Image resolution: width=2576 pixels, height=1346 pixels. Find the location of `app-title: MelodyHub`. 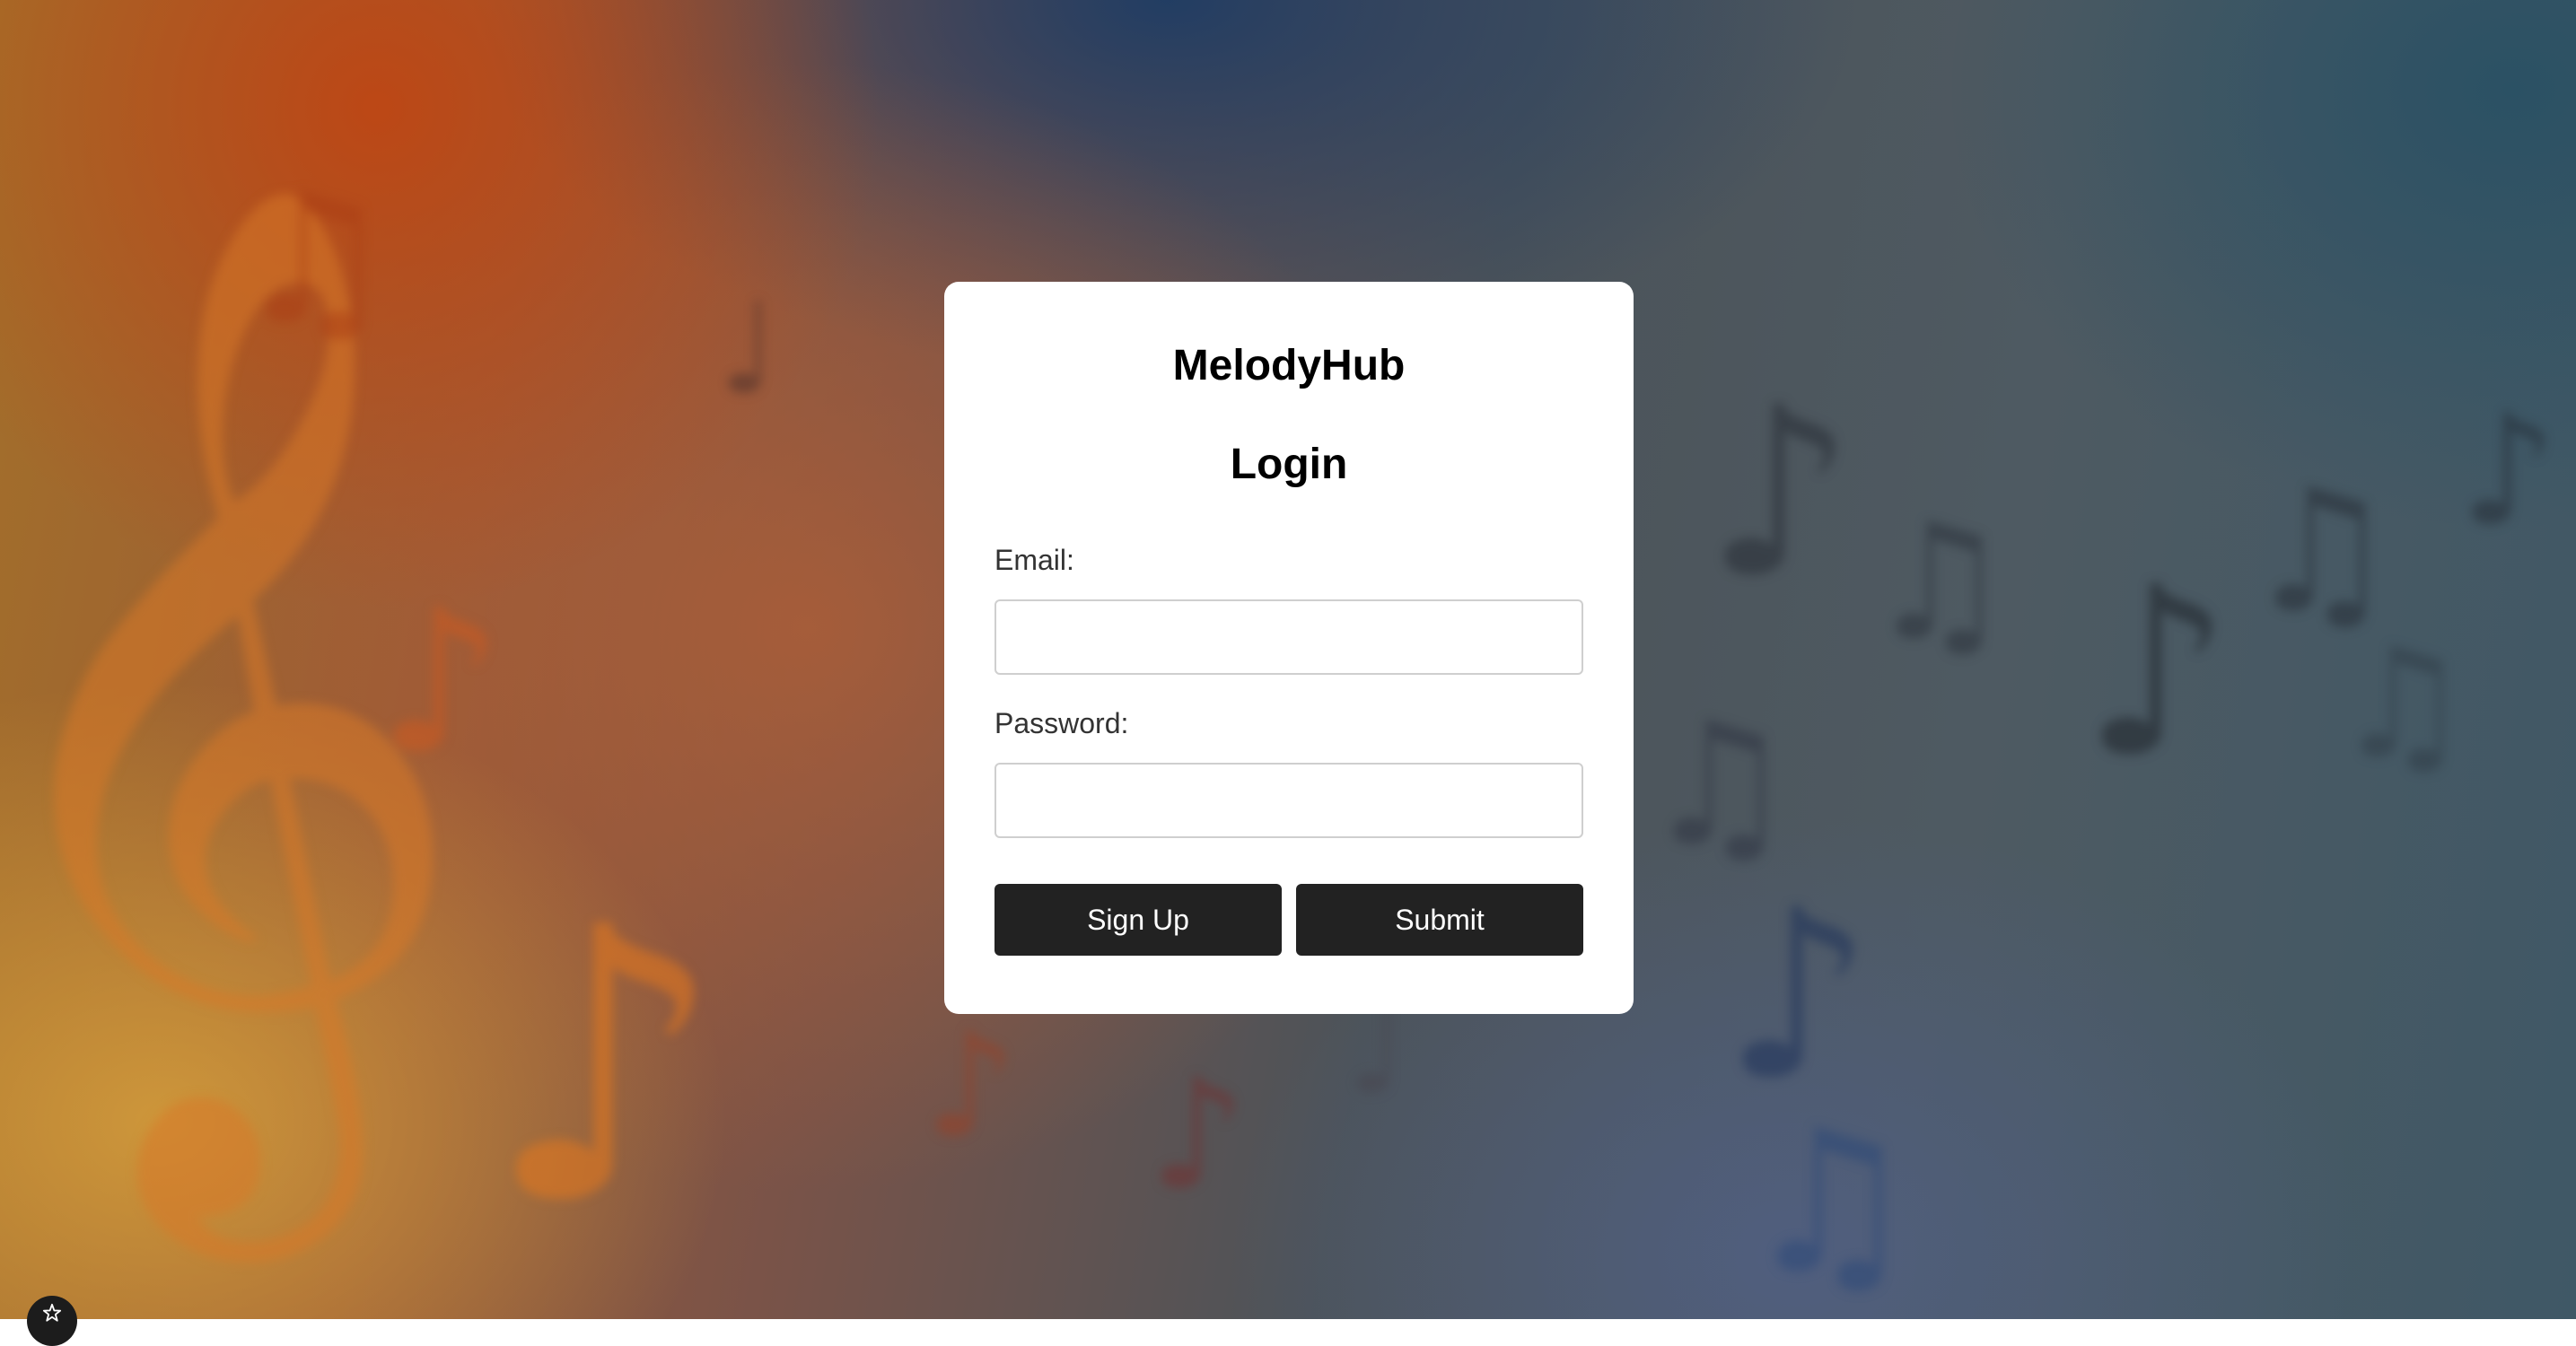

app-title: MelodyHub is located at coordinates (1289, 365).